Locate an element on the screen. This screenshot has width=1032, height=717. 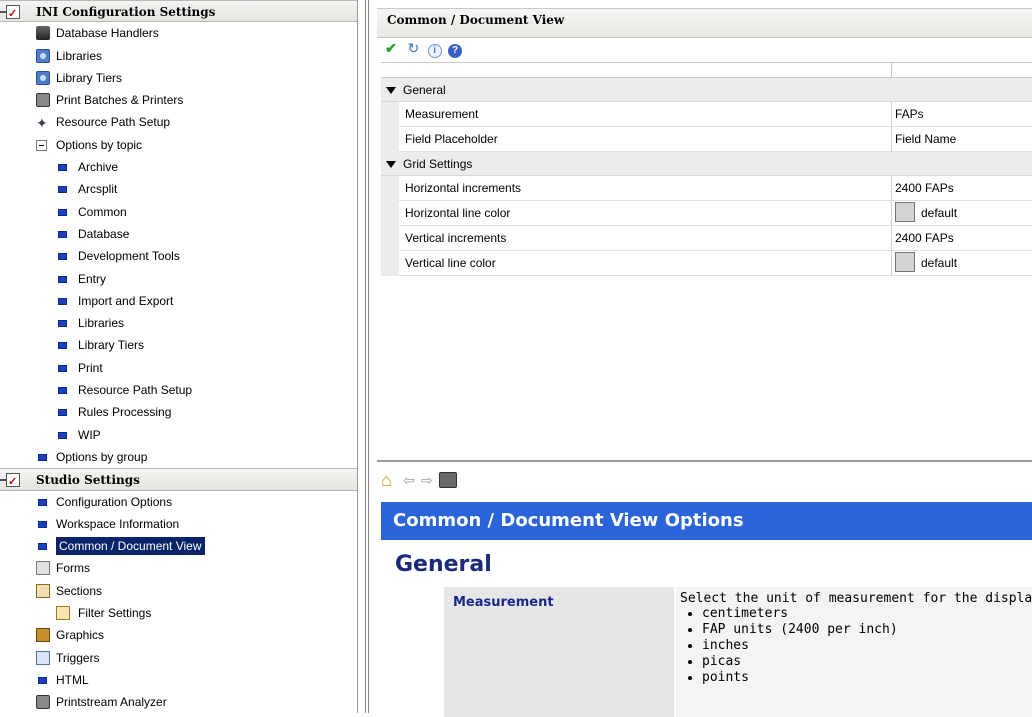
refresh-icon: ↻ is located at coordinates (413, 48).